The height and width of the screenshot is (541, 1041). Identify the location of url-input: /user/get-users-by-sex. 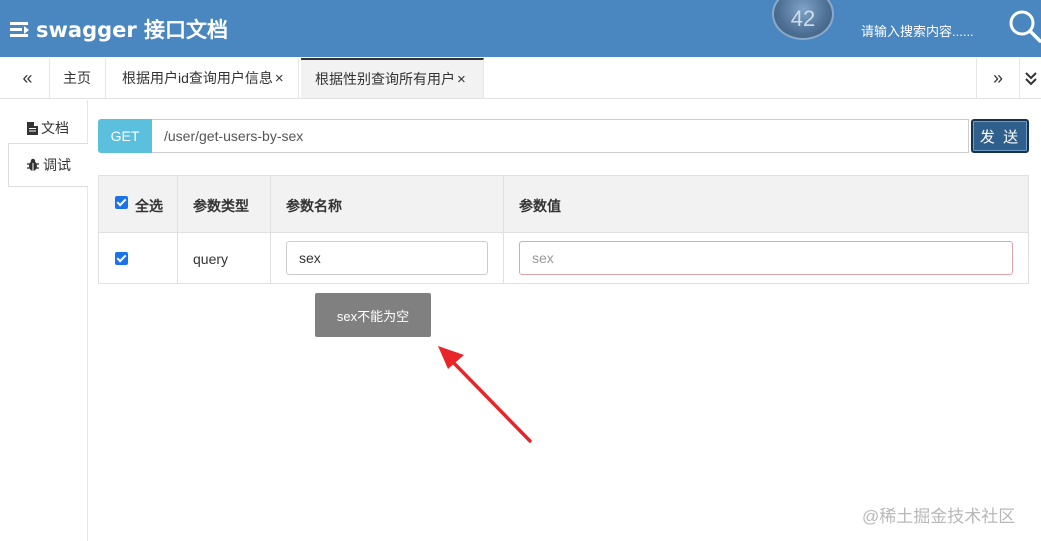
(560, 136).